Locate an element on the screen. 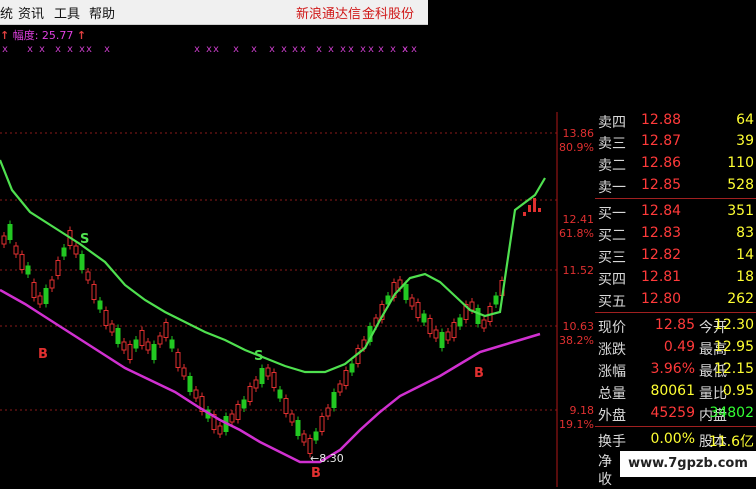  ask-row-2: 卖二 12.86 110 is located at coordinates (675, 164).